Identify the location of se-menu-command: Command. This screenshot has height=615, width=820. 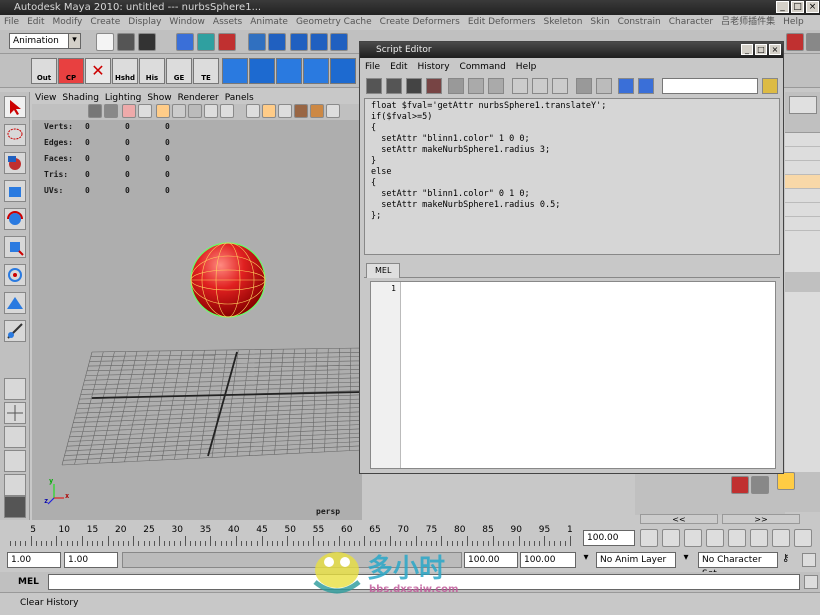
(483, 67).